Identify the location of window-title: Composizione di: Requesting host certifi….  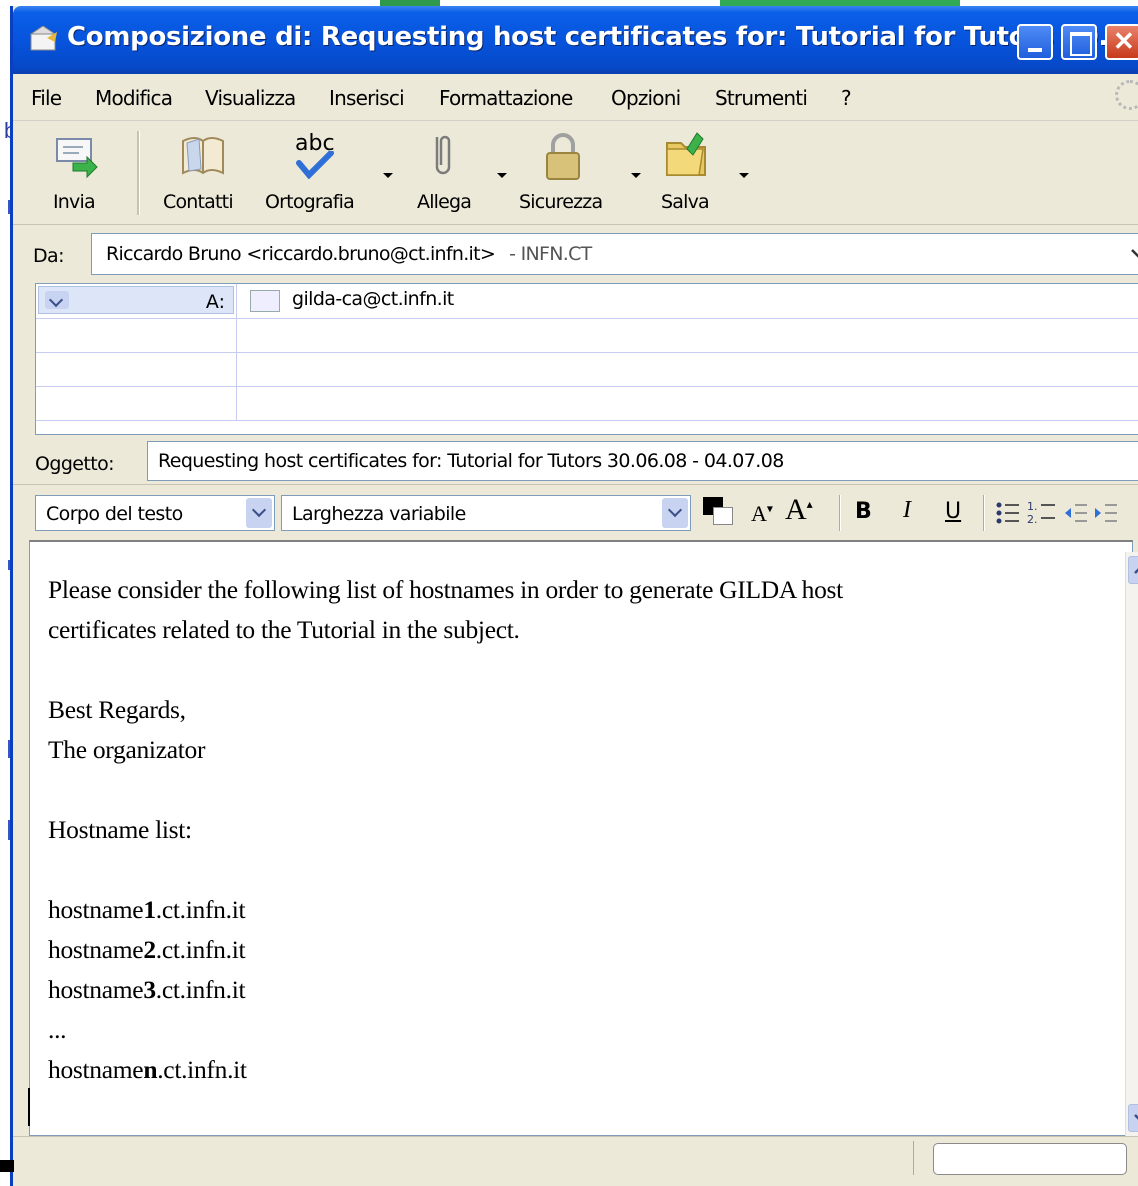
(602, 37).